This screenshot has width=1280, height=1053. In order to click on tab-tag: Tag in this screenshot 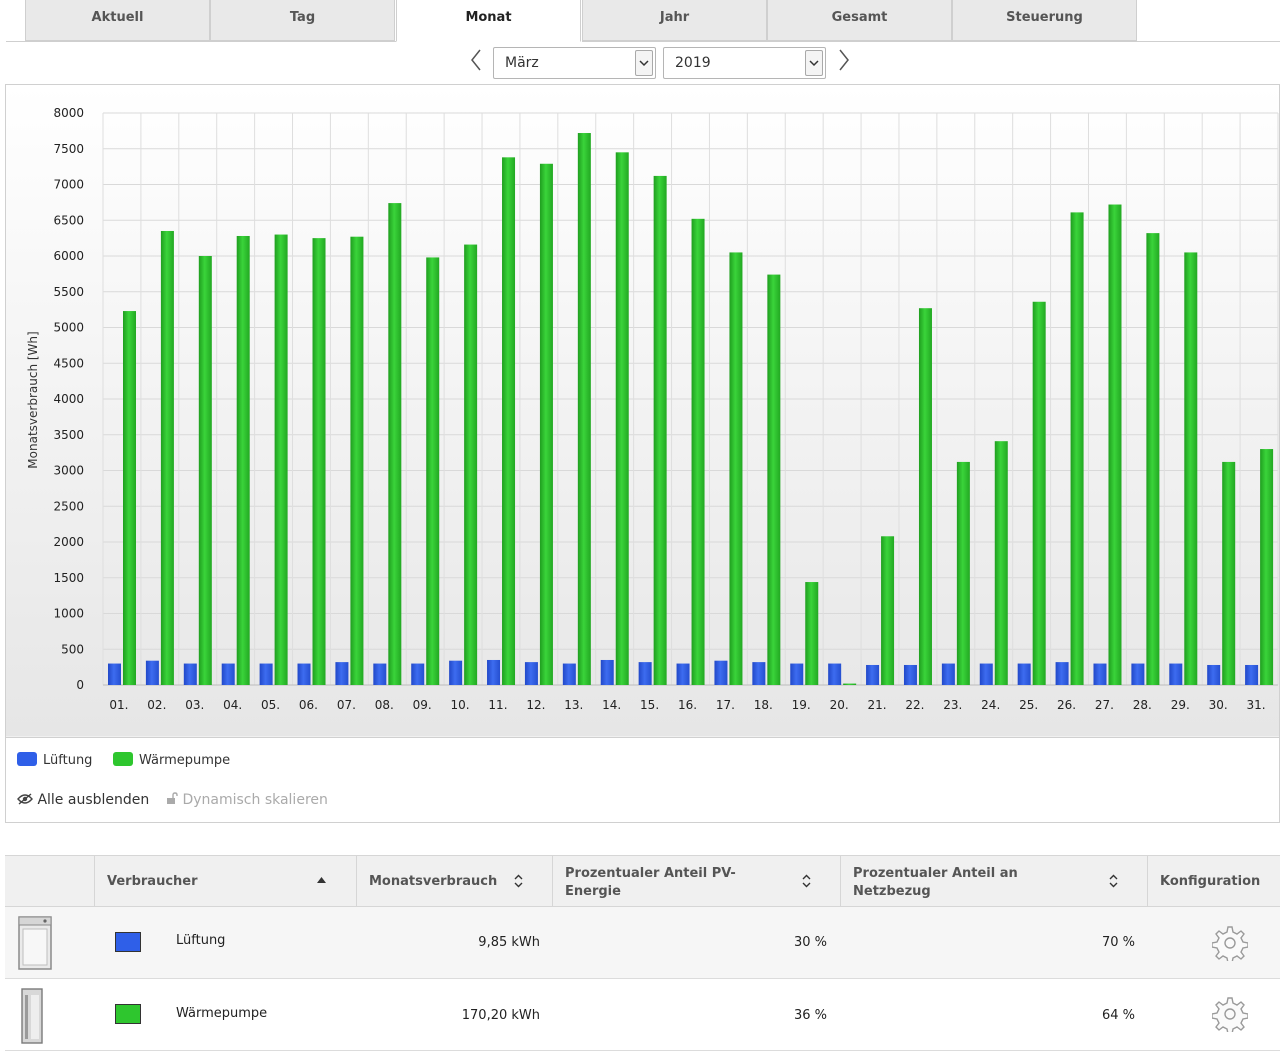, I will do `click(302, 20)`.